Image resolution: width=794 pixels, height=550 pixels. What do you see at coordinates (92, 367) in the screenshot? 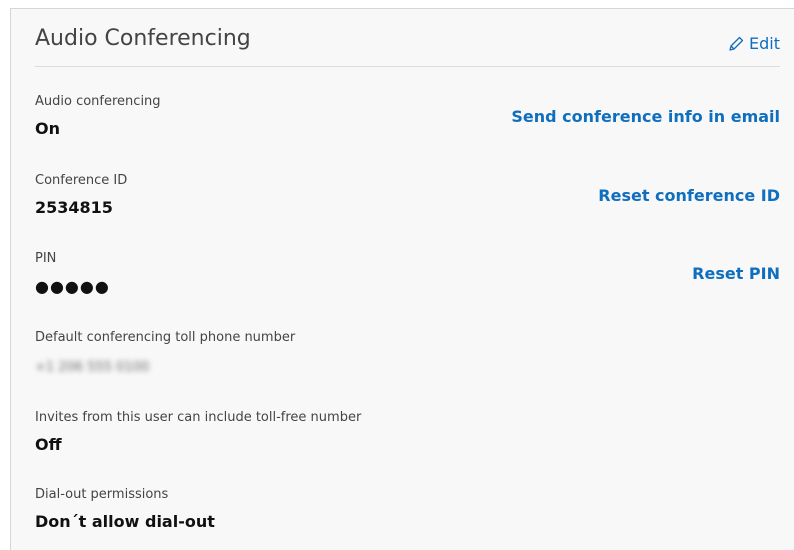
I see `toll-number-value: +1 206 555 0100` at bounding box center [92, 367].